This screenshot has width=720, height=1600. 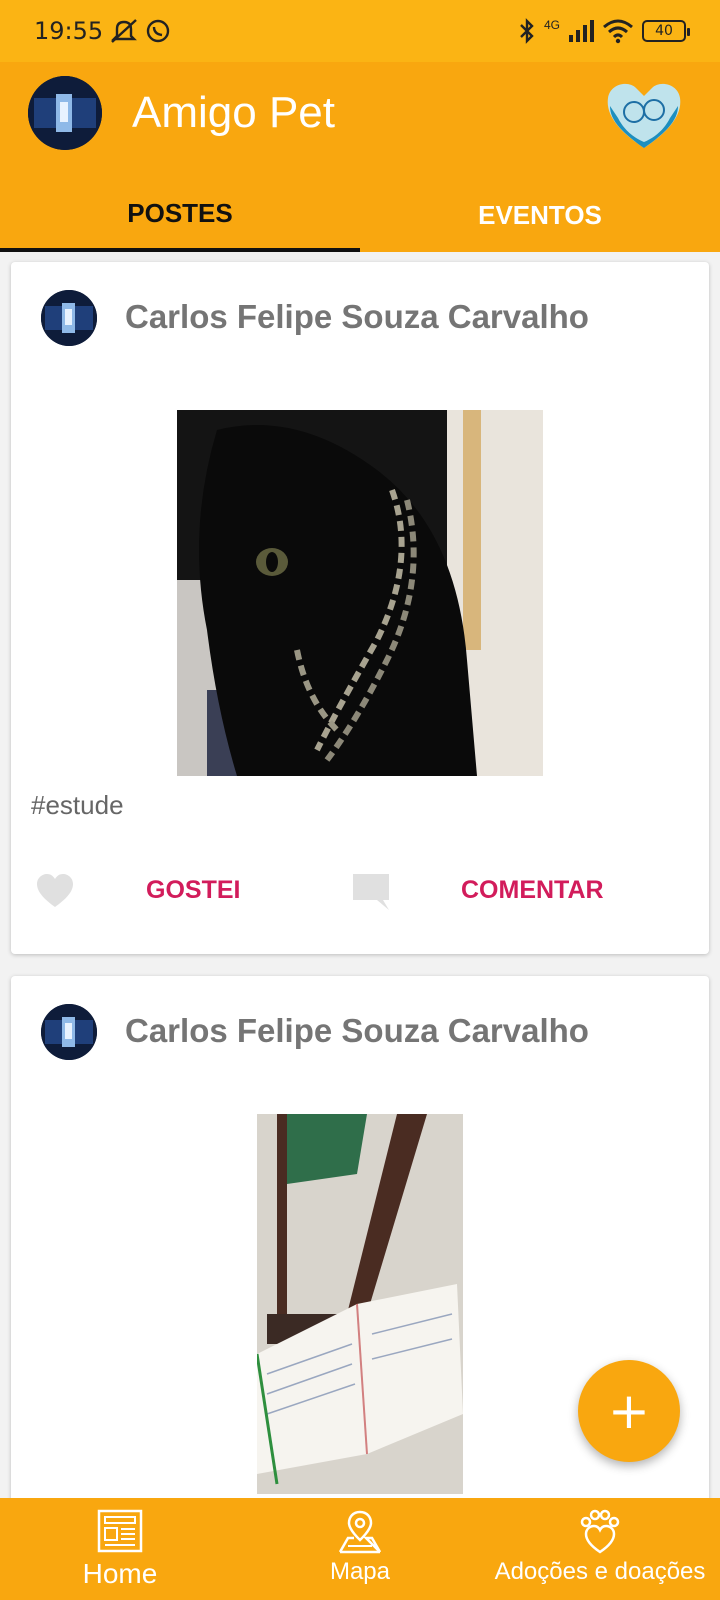 What do you see at coordinates (600, 1531) in the screenshot?
I see `paw-heart-icon` at bounding box center [600, 1531].